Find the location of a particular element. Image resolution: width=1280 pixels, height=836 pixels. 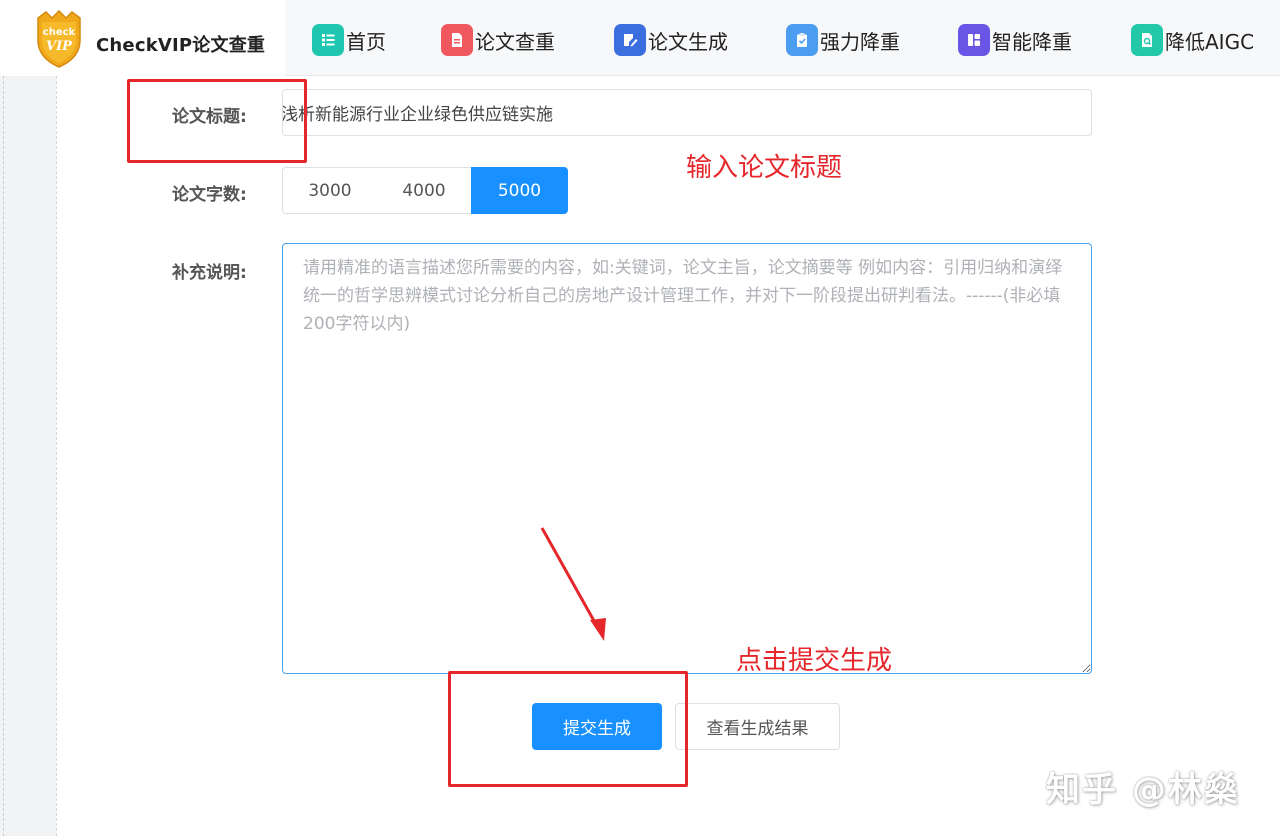

document-icon is located at coordinates (457, 40).